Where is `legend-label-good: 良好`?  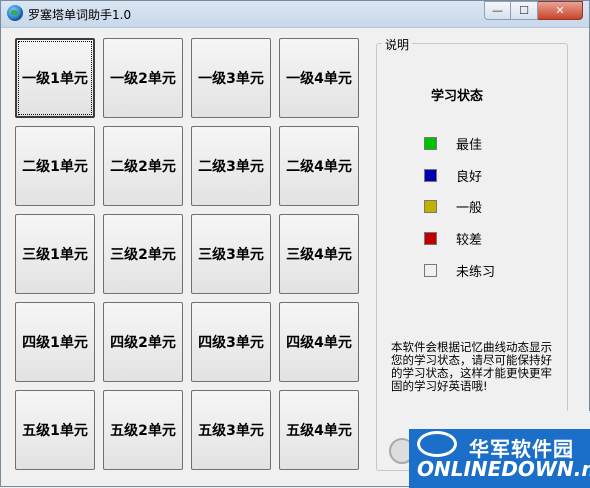 legend-label-good: 良好 is located at coordinates (469, 177).